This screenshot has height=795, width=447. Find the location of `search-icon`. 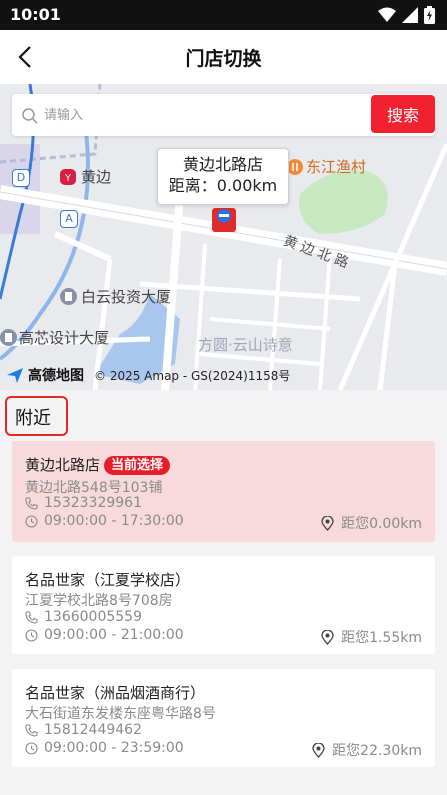

search-icon is located at coordinates (30, 116).